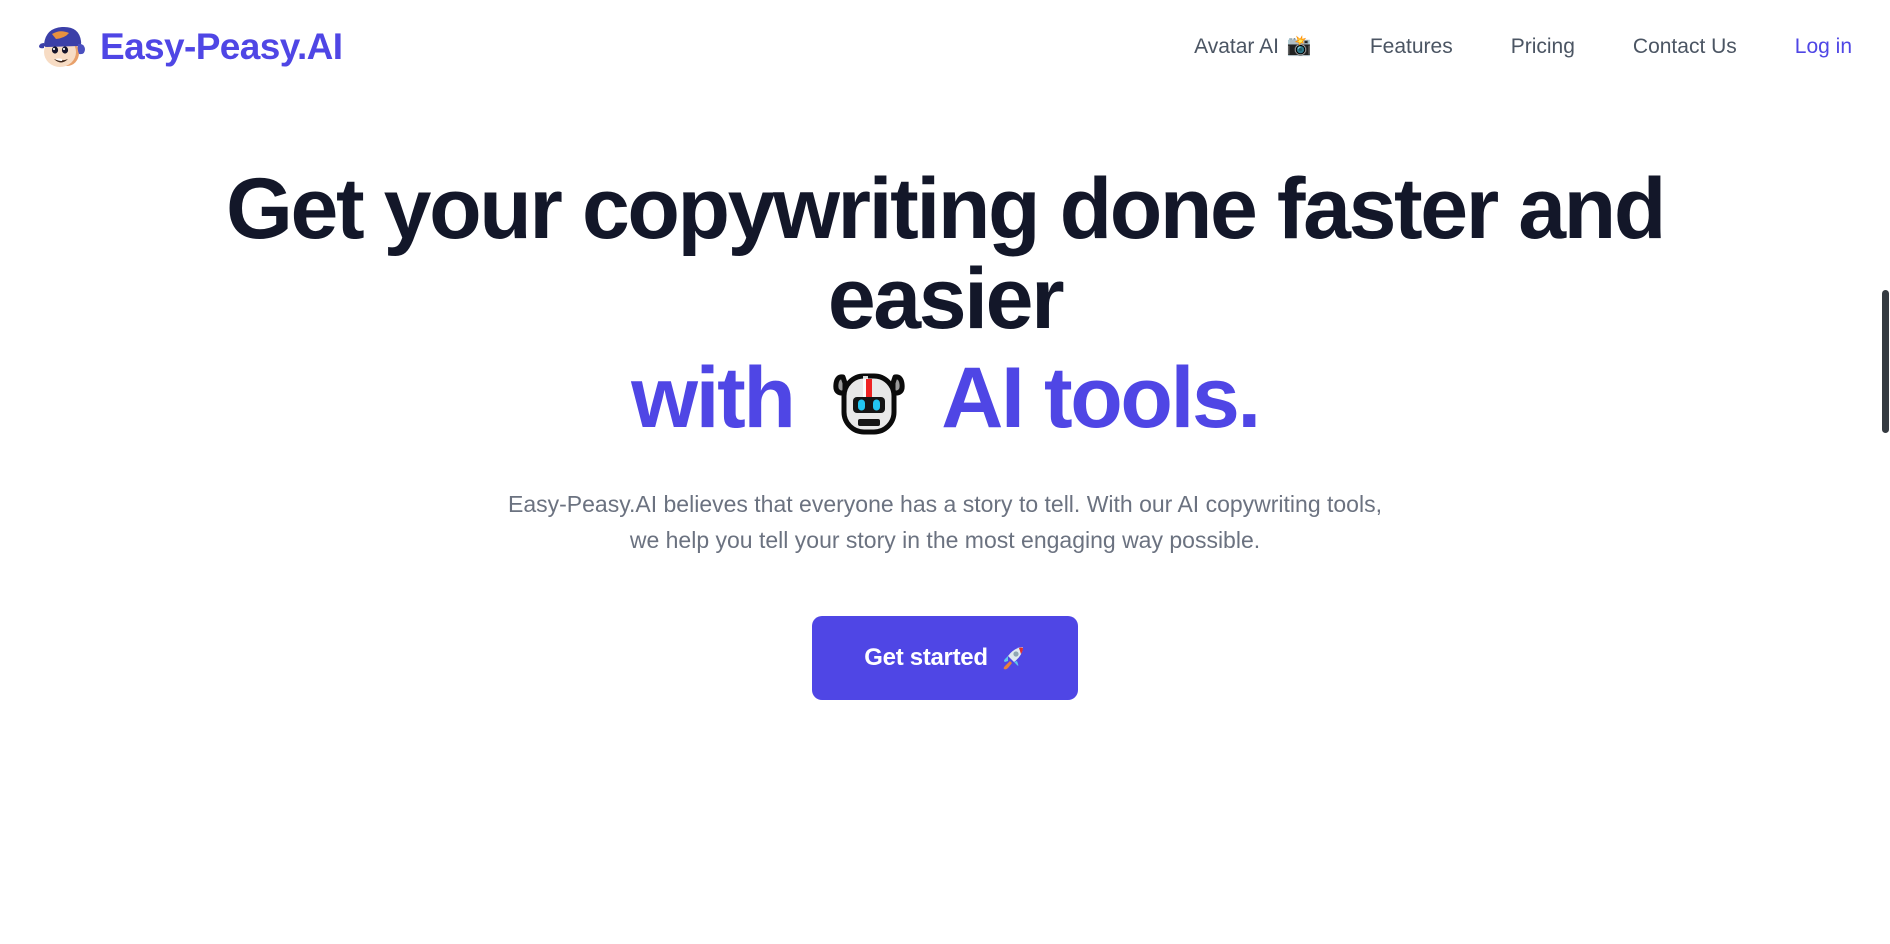  I want to click on nav-item-avatar-ai: Avatar AI 📸, so click(1253, 46).